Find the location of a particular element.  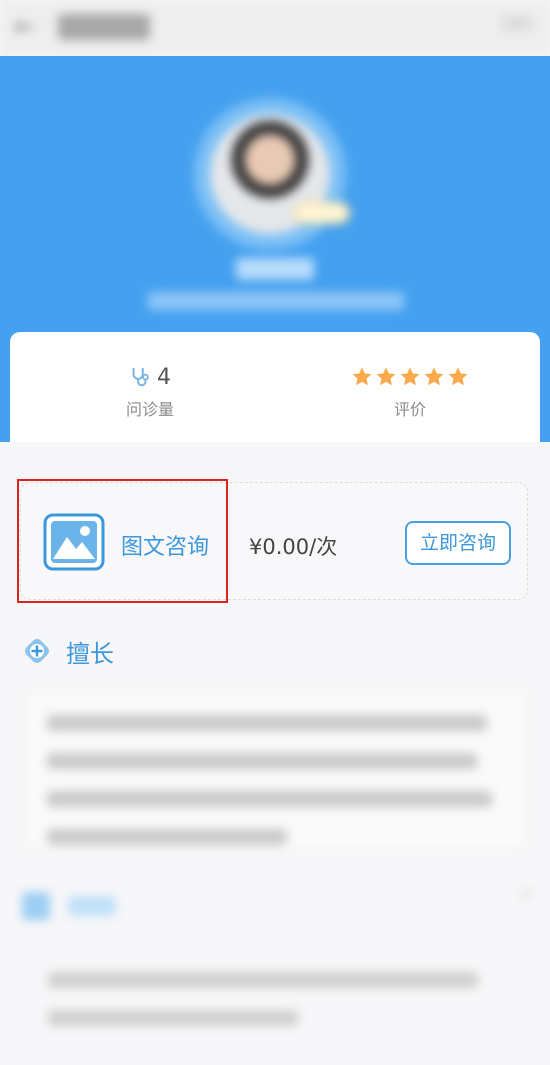

menu-icon is located at coordinates (517, 28).